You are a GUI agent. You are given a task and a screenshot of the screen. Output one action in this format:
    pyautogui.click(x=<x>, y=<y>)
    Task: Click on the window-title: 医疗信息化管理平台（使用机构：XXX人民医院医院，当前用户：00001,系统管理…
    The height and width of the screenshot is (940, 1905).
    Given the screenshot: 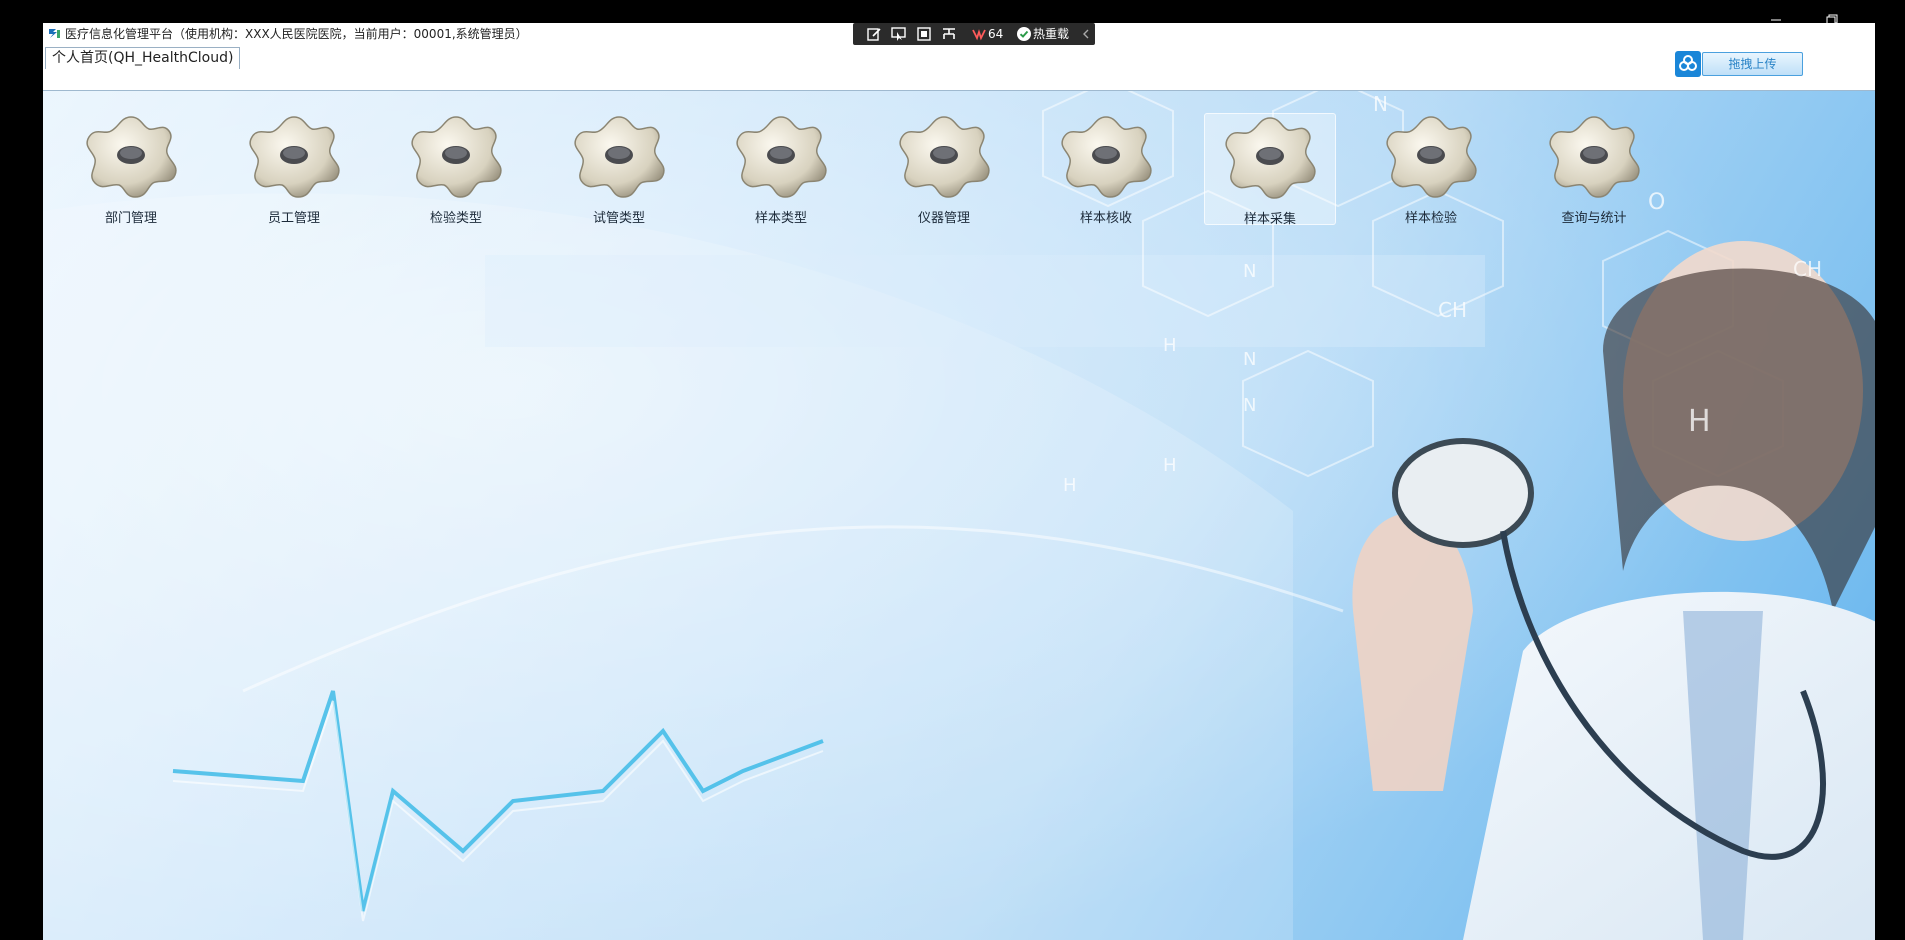 What is the action you would take?
    pyautogui.click(x=296, y=34)
    